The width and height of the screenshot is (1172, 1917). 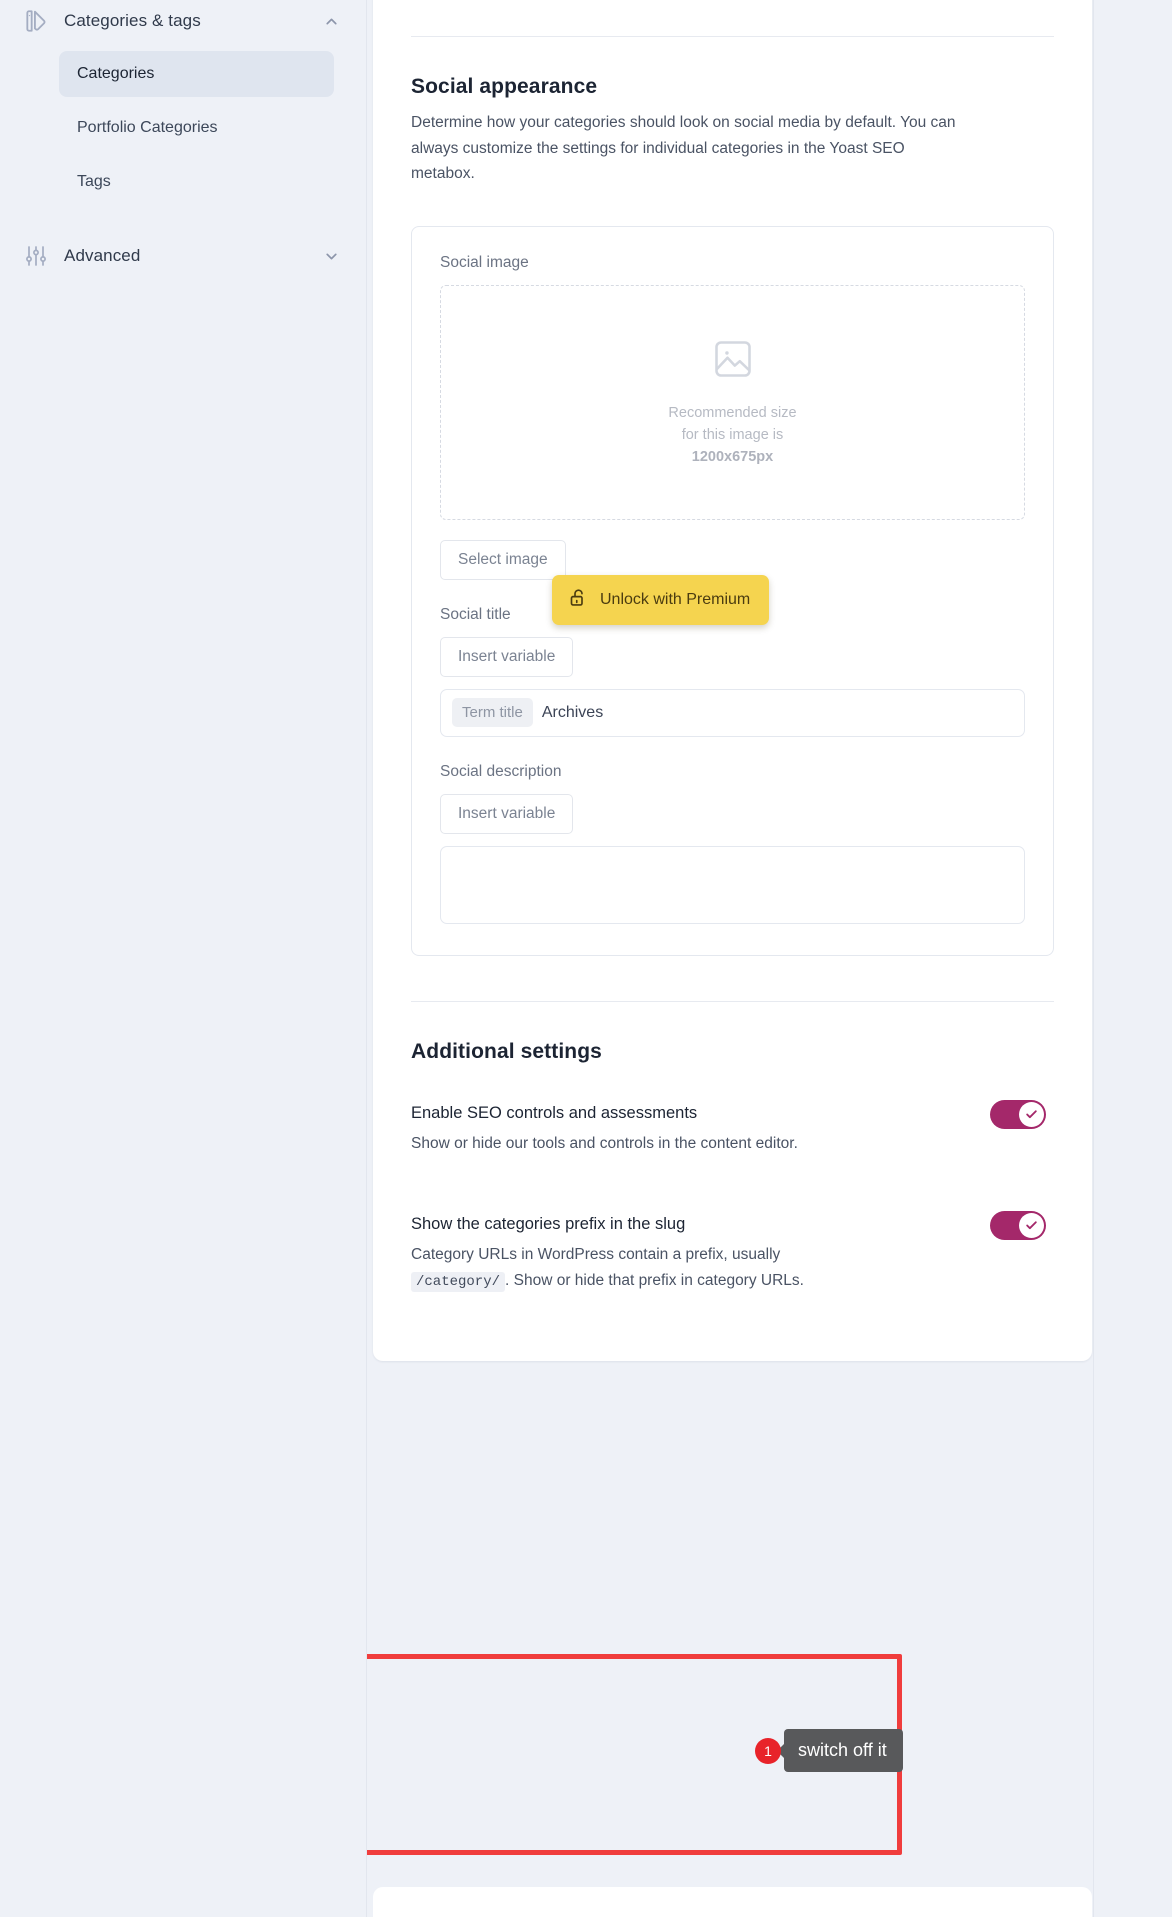 What do you see at coordinates (548, 1223) in the screenshot?
I see `setting-title: Show the categories prefix in the slug` at bounding box center [548, 1223].